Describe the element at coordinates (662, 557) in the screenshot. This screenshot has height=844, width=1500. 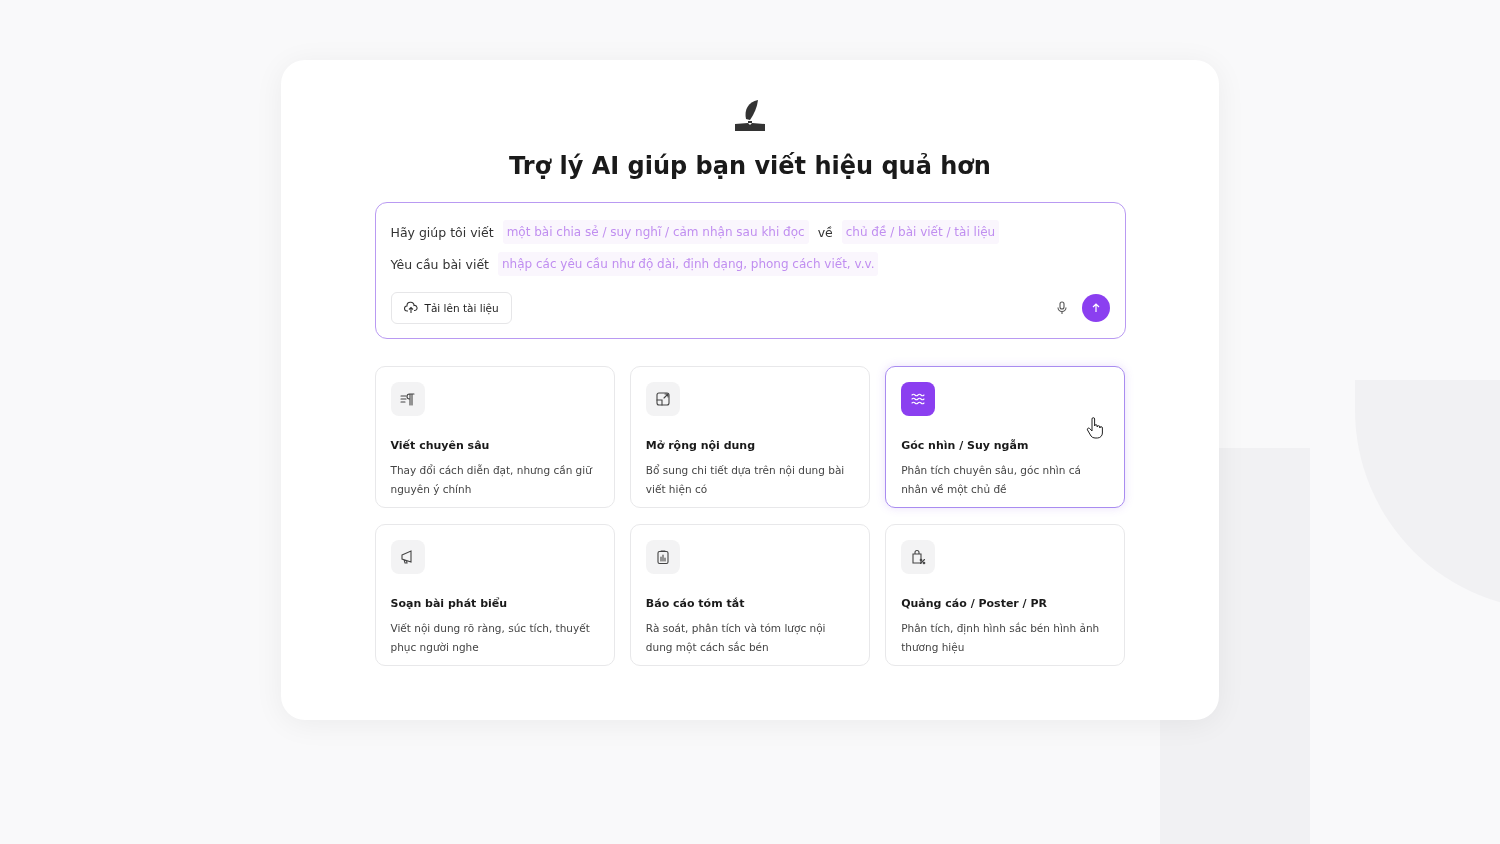
I see `clipboard-chart-icon` at that location.